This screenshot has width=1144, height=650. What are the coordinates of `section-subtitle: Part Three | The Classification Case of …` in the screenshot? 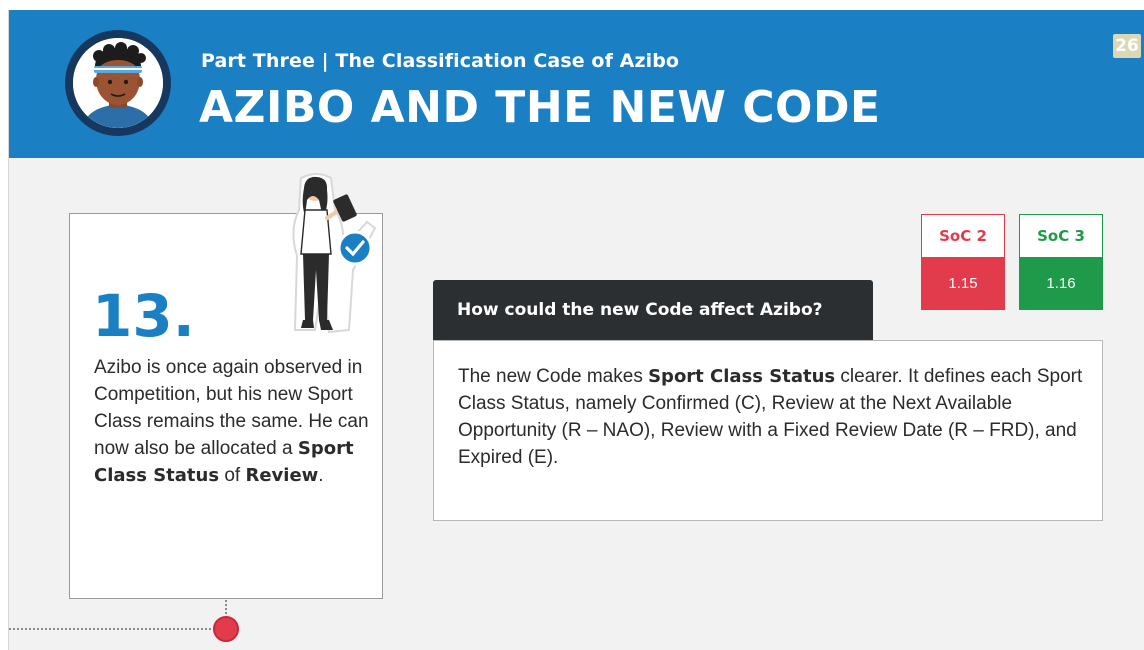 It's located at (440, 61).